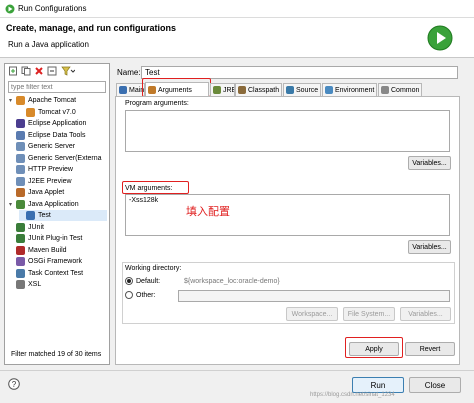 This screenshot has height=403, width=474. What do you see at coordinates (58, 204) in the screenshot?
I see `tree-item: ▾ Java Application` at bounding box center [58, 204].